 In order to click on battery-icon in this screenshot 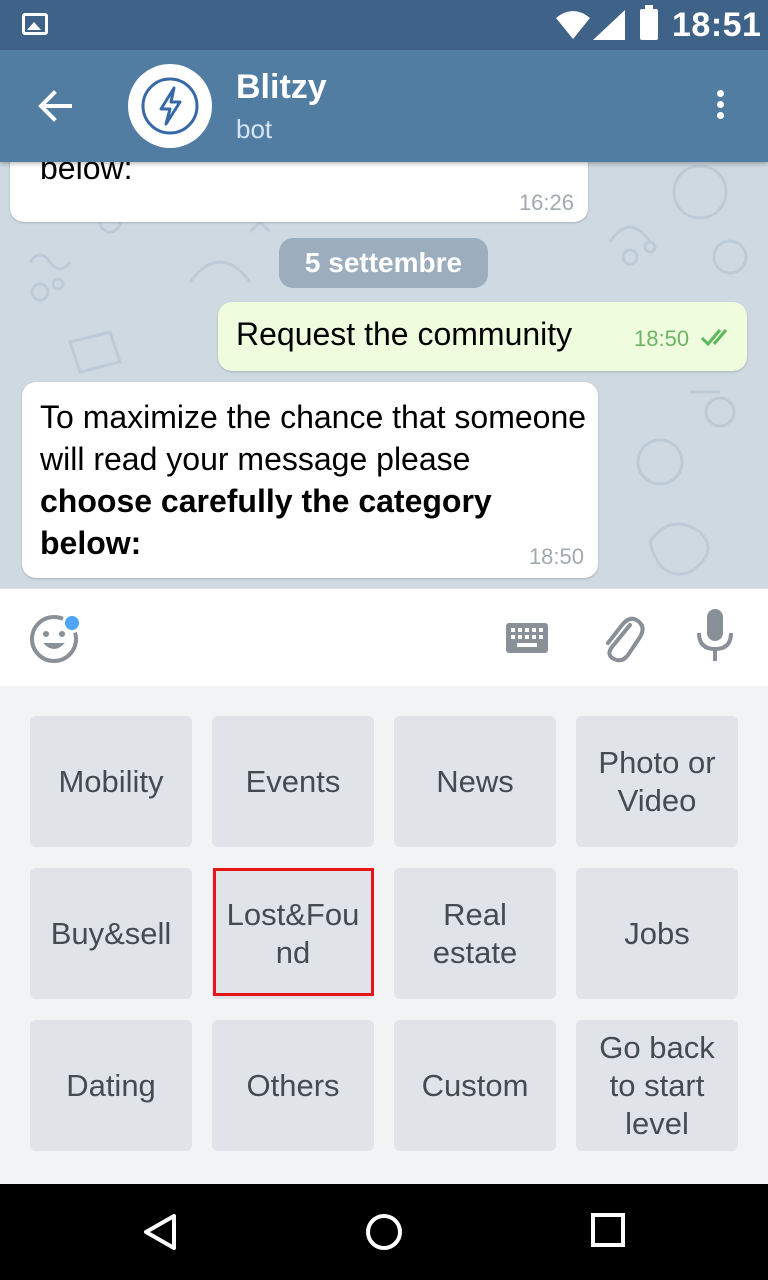, I will do `click(649, 22)`.